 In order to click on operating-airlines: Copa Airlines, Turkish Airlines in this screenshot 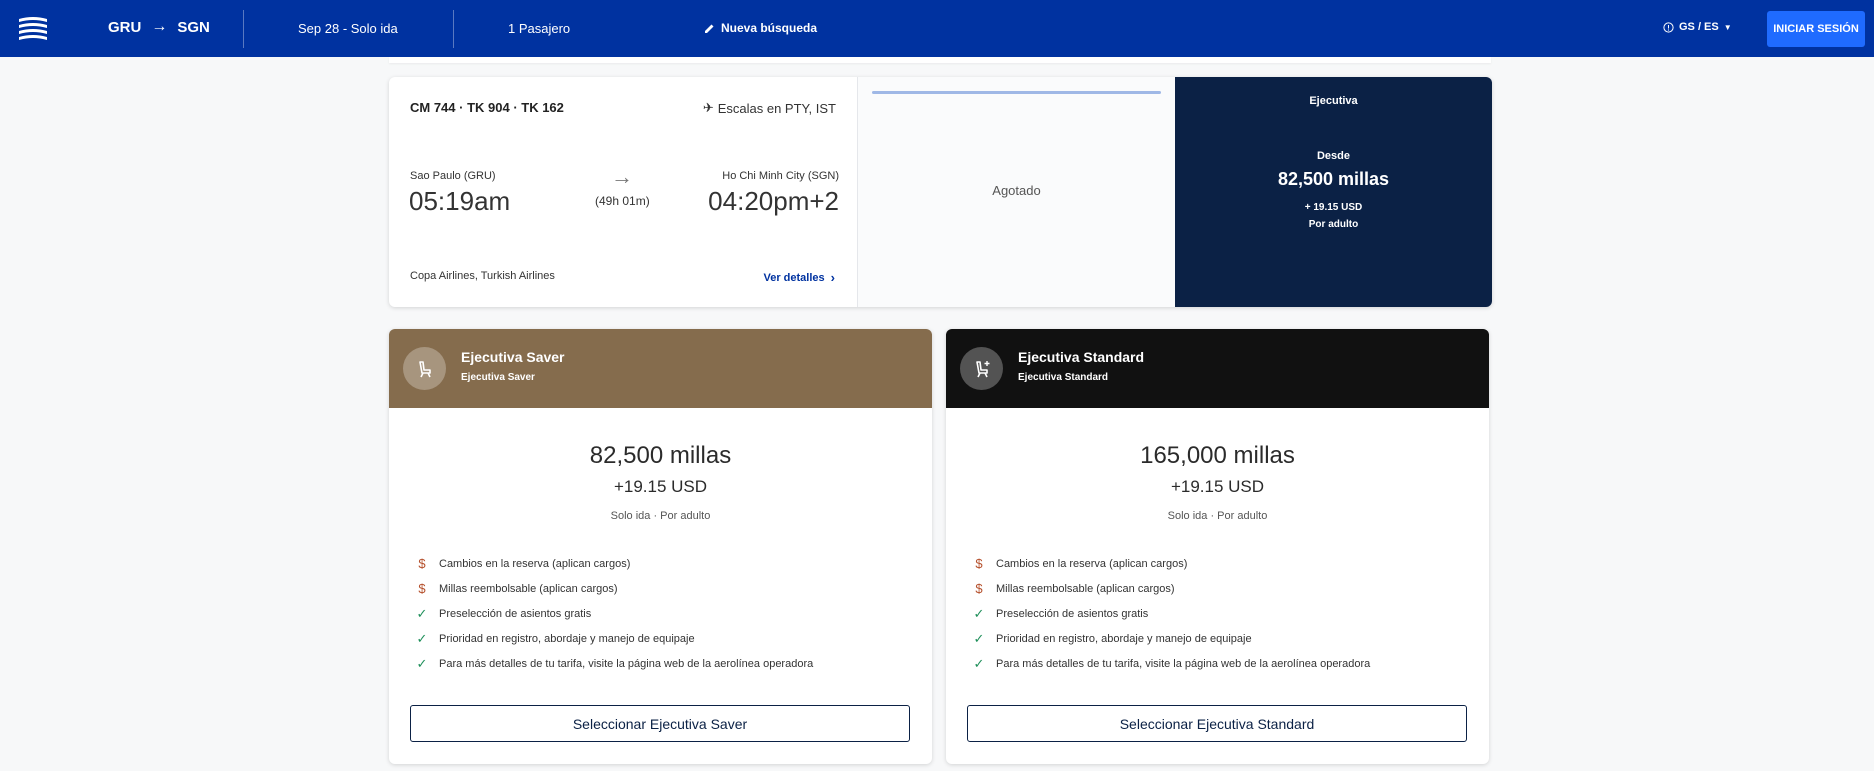, I will do `click(482, 276)`.